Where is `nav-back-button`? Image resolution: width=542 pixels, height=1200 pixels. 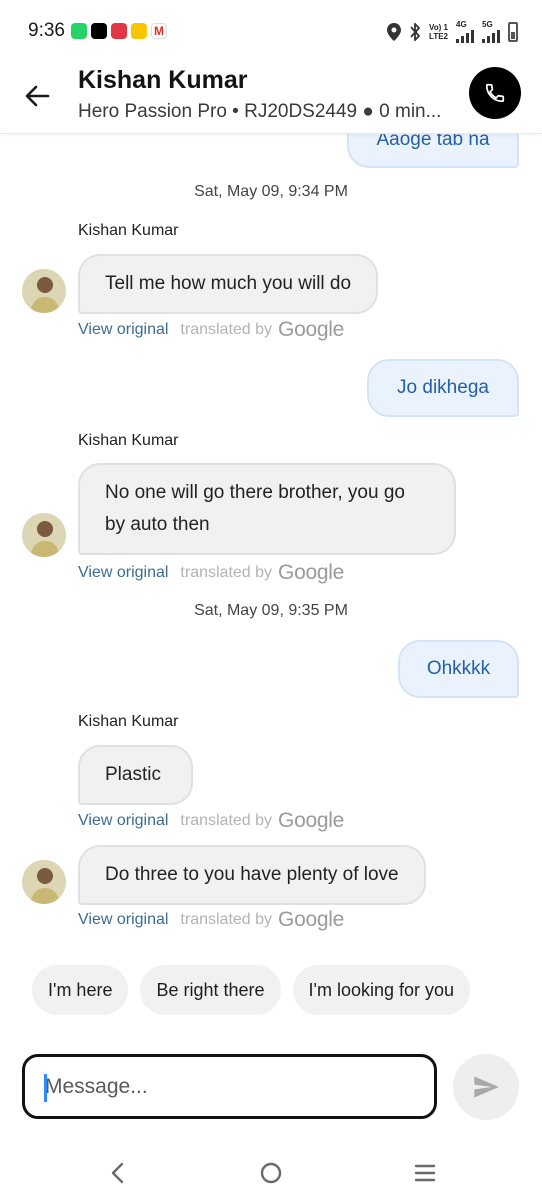
nav-back-button is located at coordinates (118, 1173).